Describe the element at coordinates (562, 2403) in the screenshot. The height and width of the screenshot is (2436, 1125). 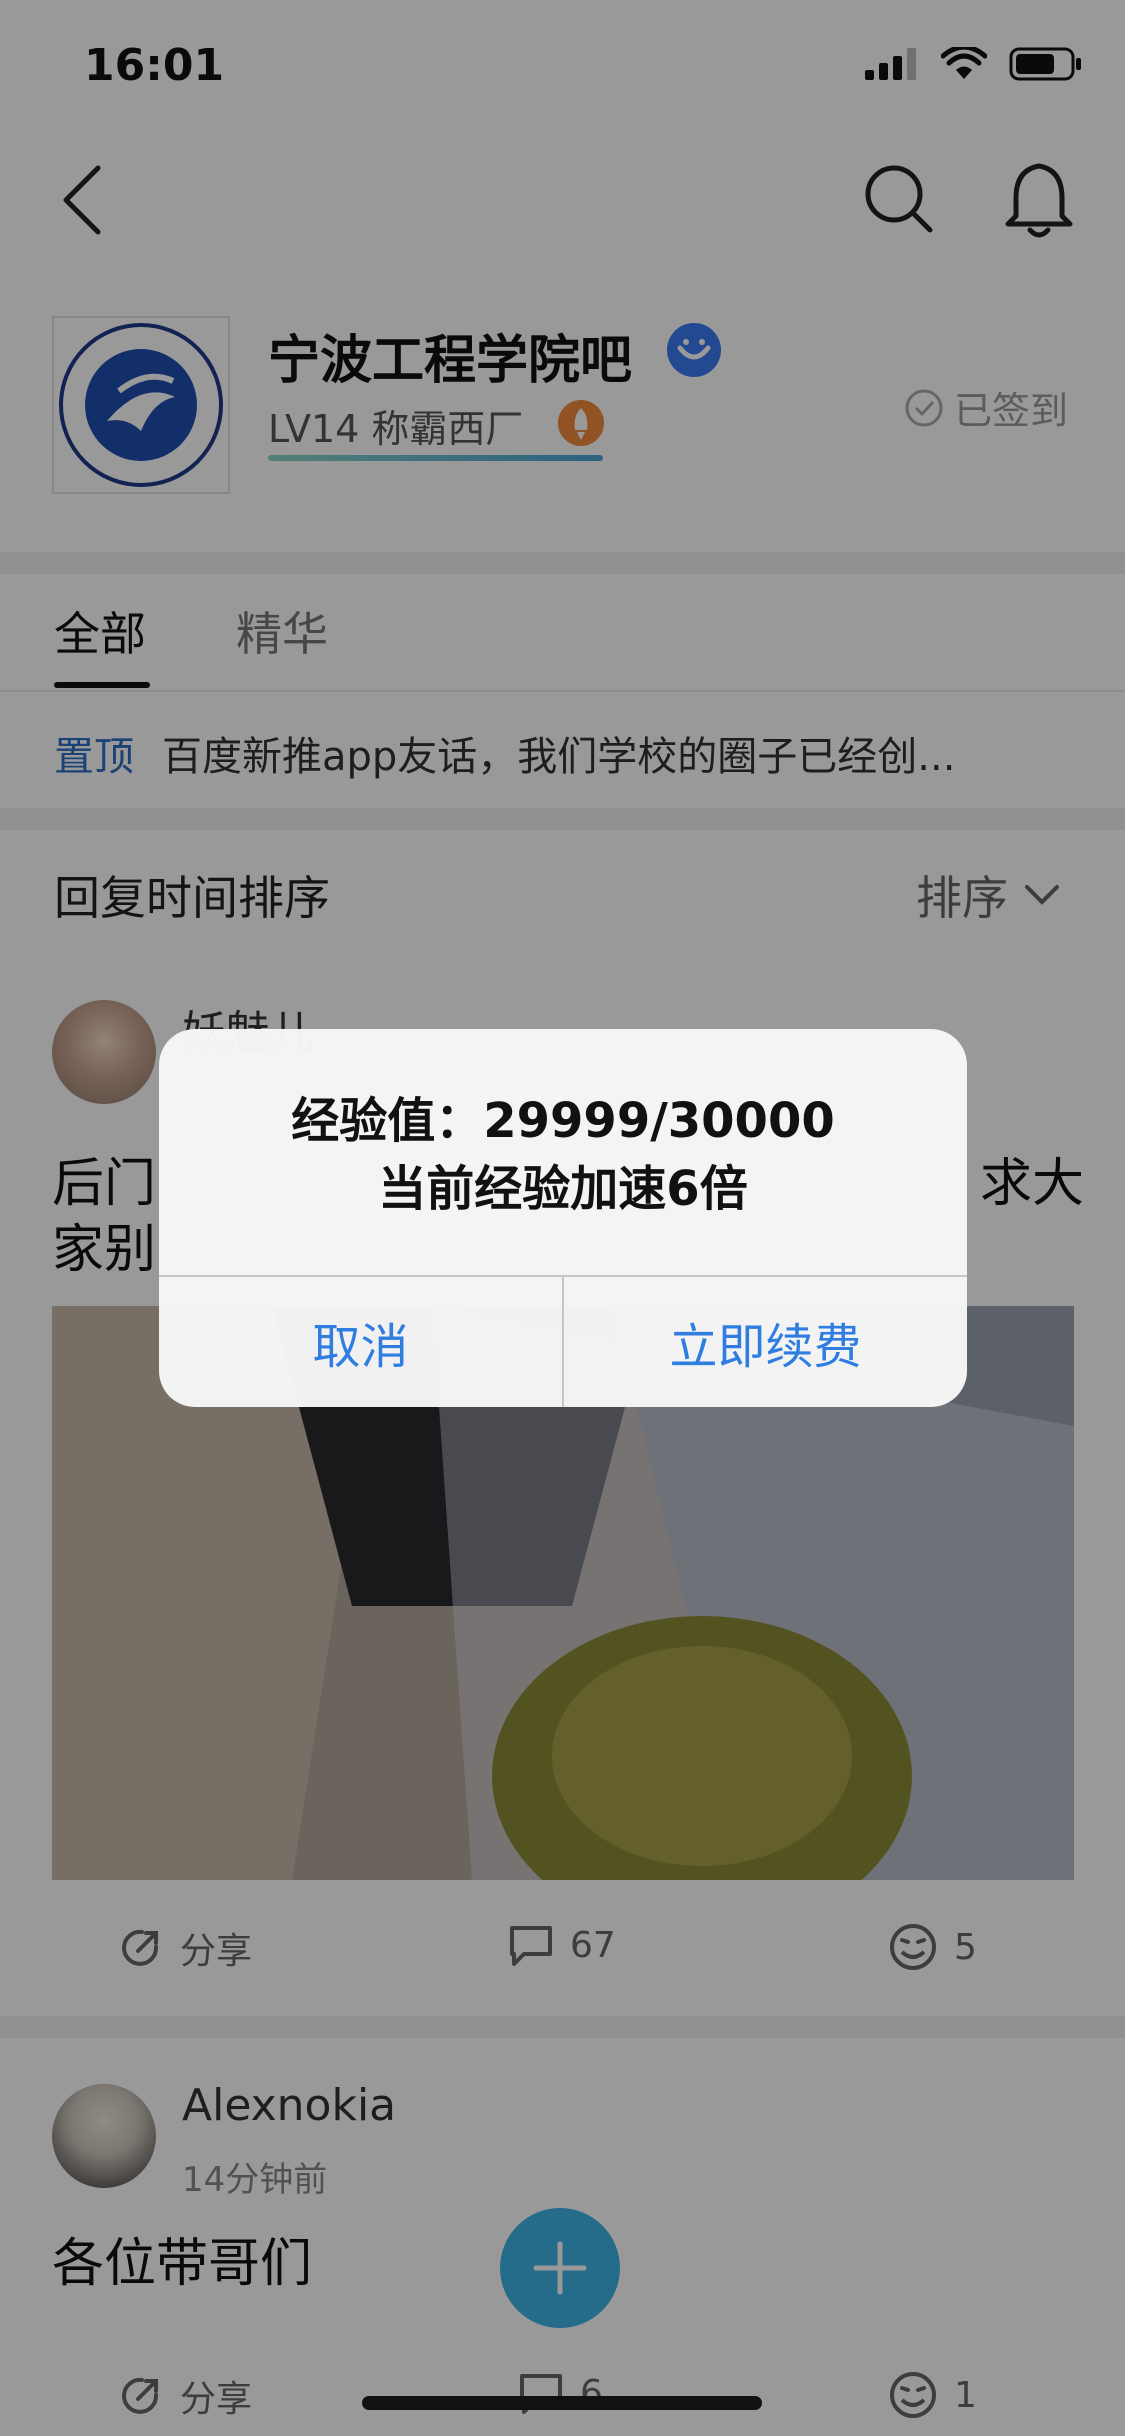
I see `home-indicator` at that location.